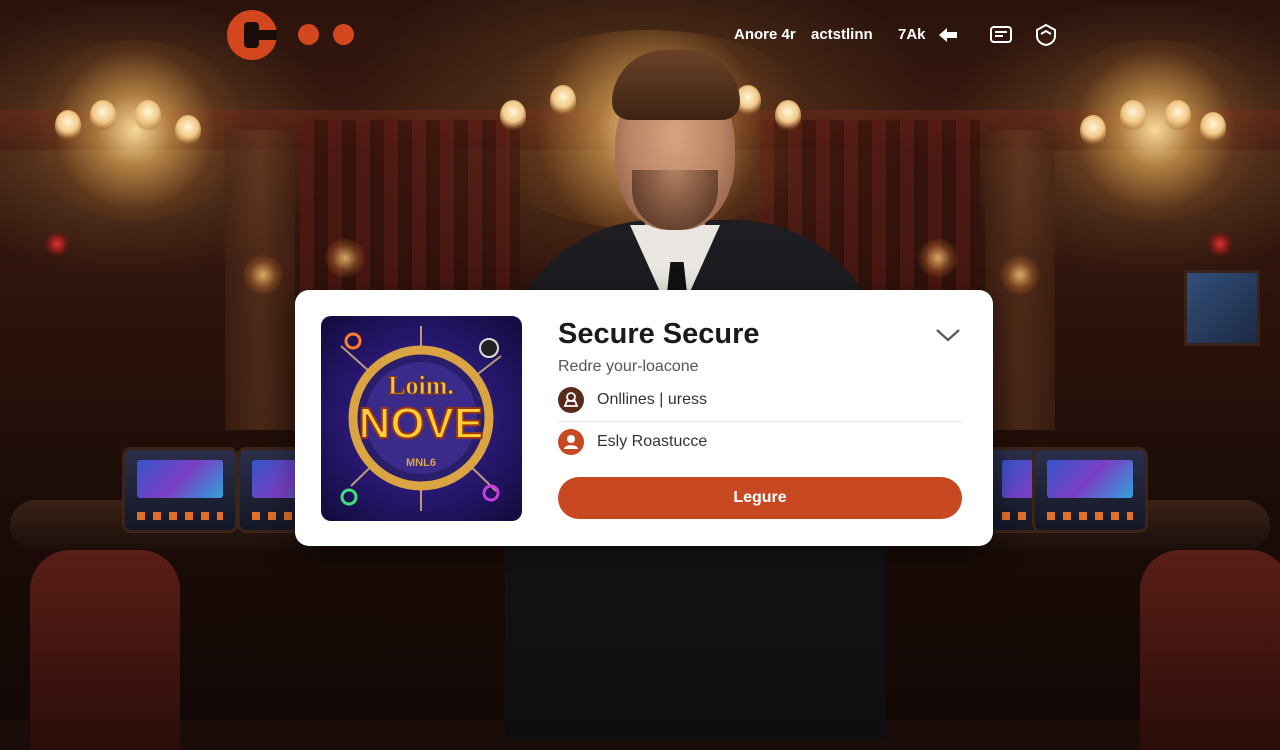  What do you see at coordinates (842, 34) in the screenshot?
I see `nav-link-2: actstlinn` at bounding box center [842, 34].